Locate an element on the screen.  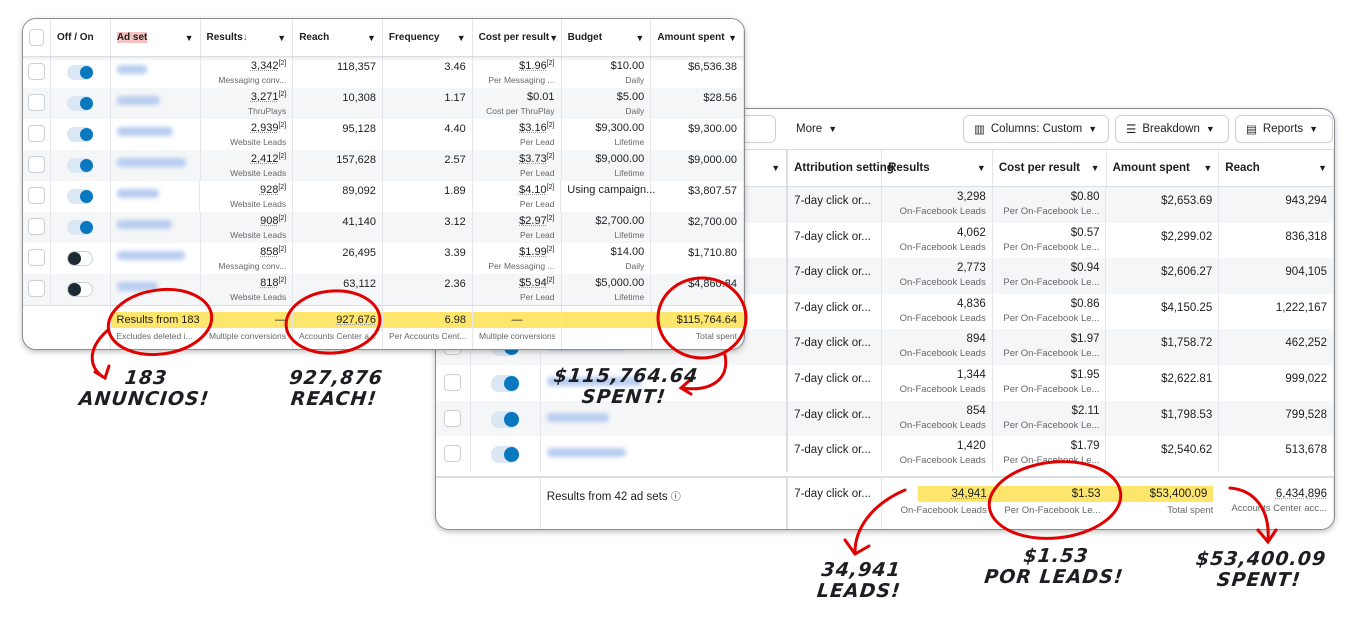
results-value: 3,342 is located at coordinates (265, 66).